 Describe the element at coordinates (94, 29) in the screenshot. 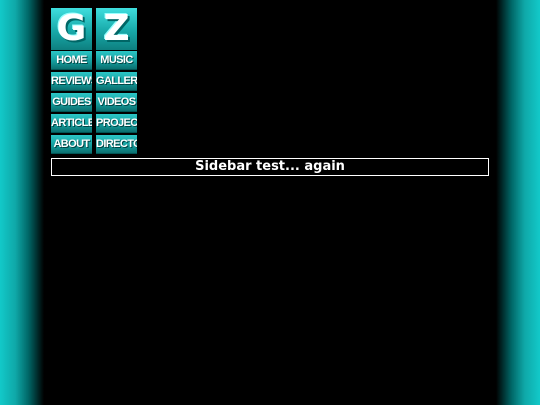

I see `site-logo: G Z` at that location.